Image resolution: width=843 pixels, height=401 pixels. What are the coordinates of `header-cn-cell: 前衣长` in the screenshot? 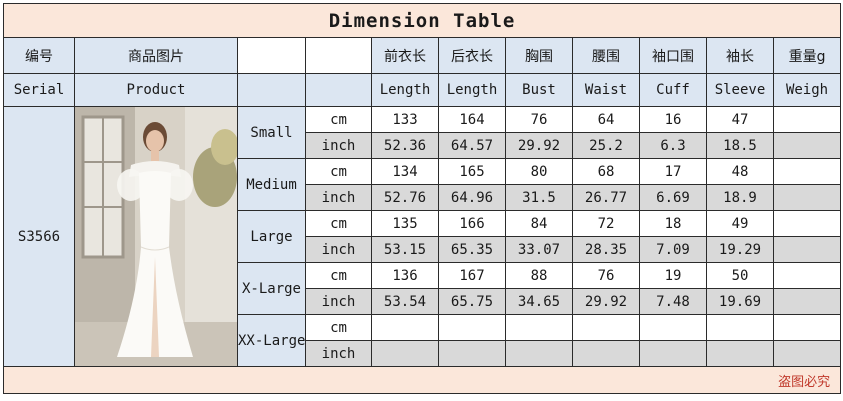 It's located at (405, 55).